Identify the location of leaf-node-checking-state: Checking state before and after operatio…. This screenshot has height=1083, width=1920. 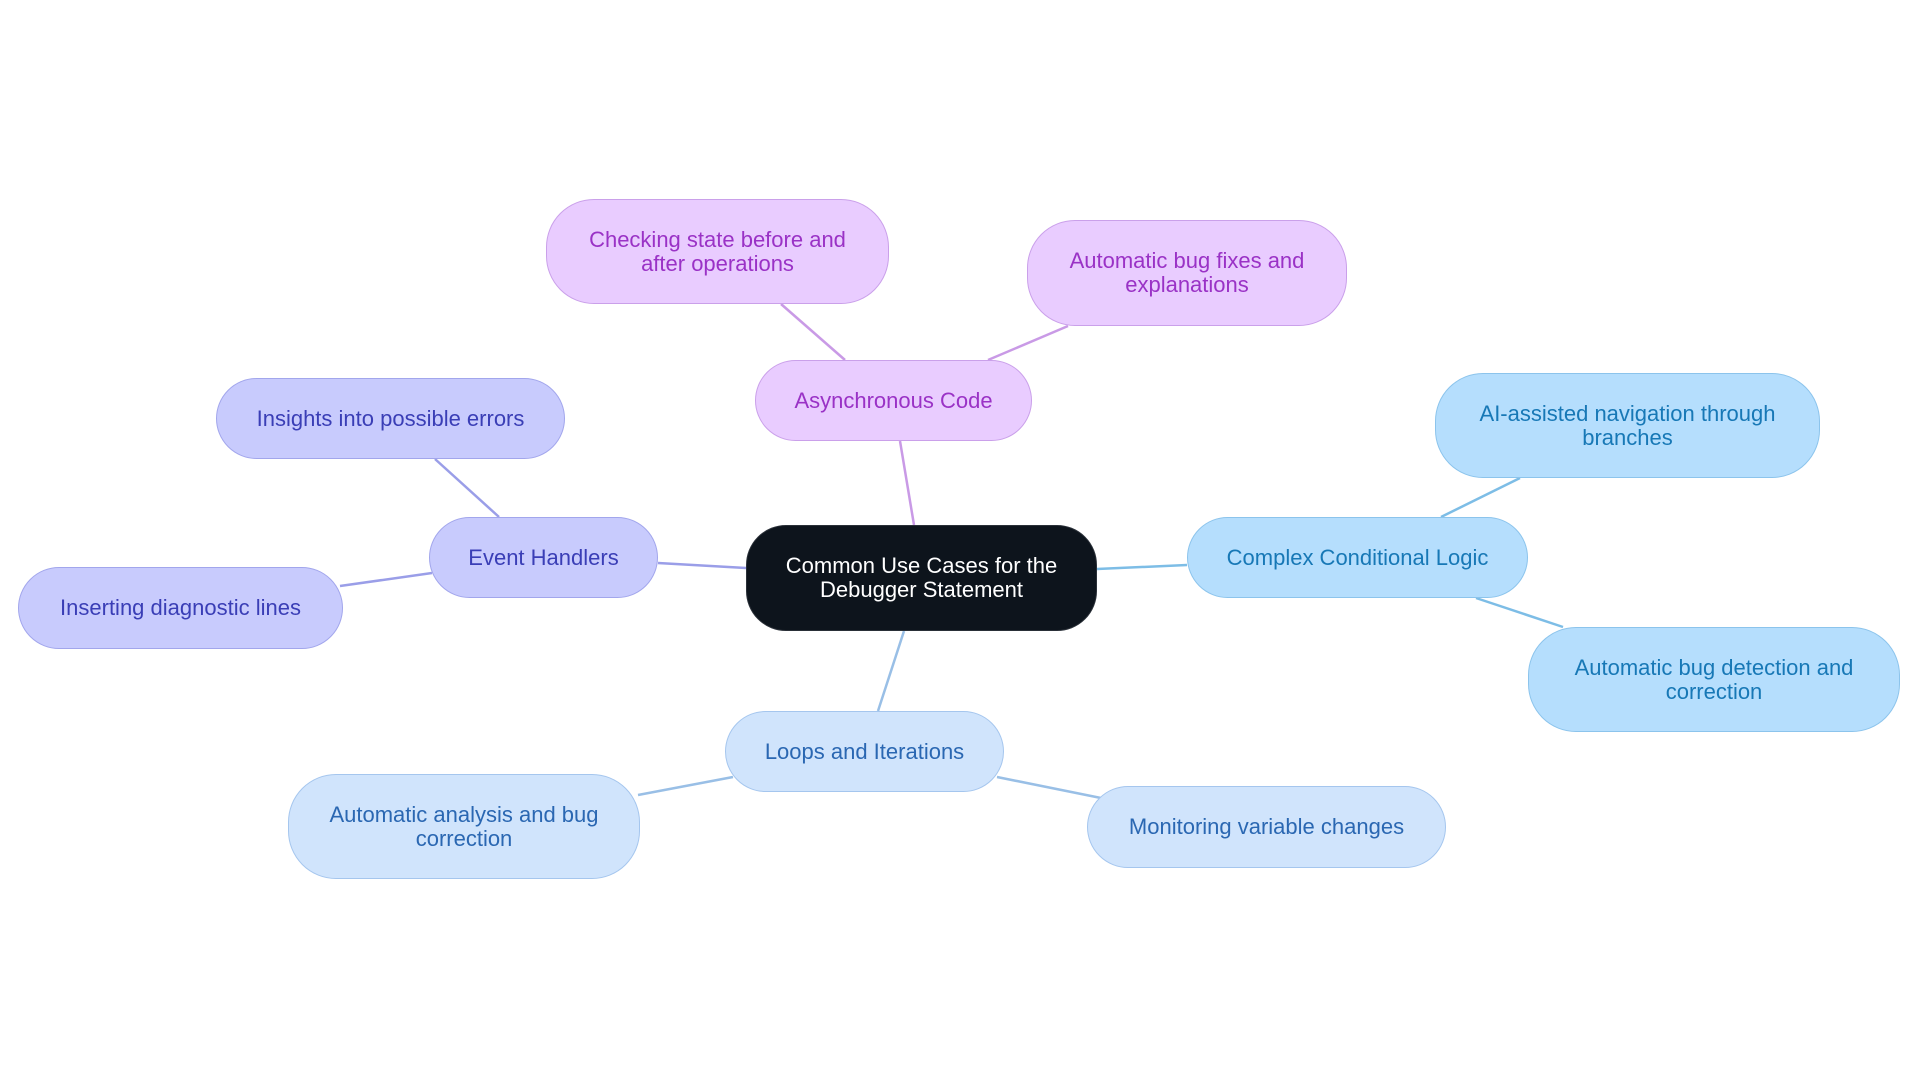
(717, 251).